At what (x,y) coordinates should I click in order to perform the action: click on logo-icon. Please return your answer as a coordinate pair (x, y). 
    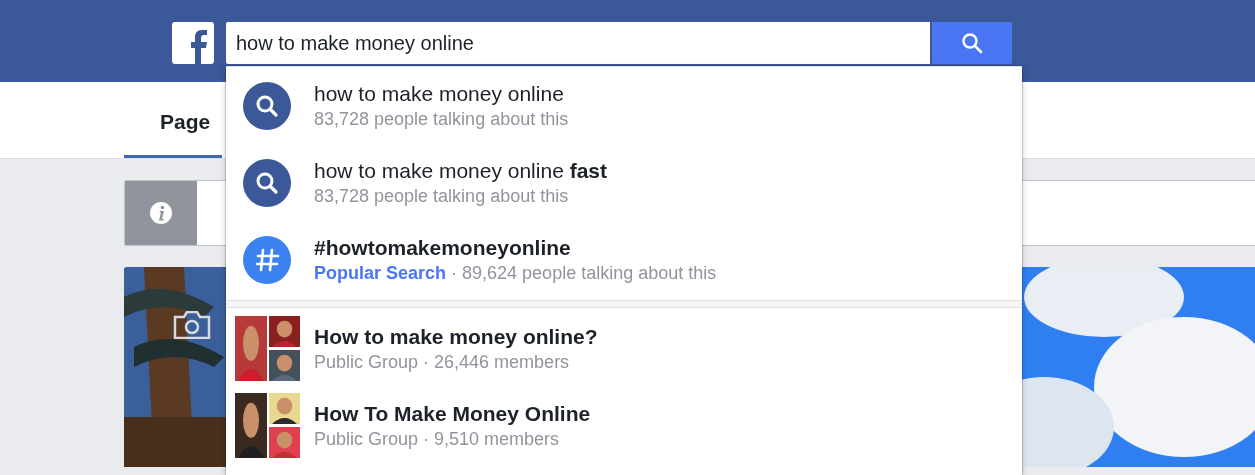
    Looking at the image, I should click on (193, 43).